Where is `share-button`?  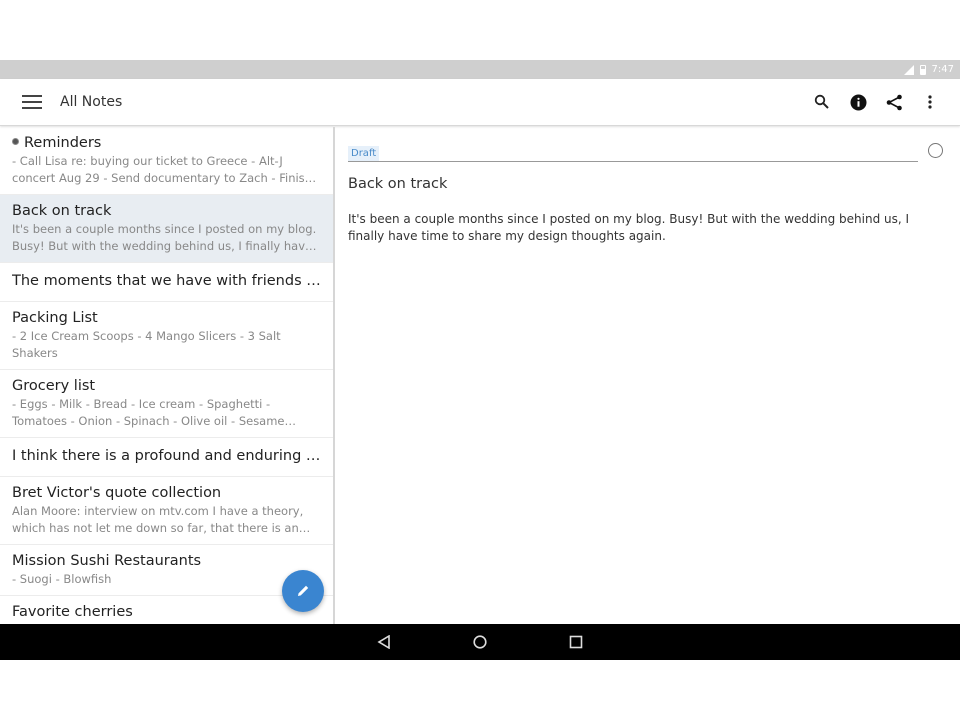 share-button is located at coordinates (894, 102).